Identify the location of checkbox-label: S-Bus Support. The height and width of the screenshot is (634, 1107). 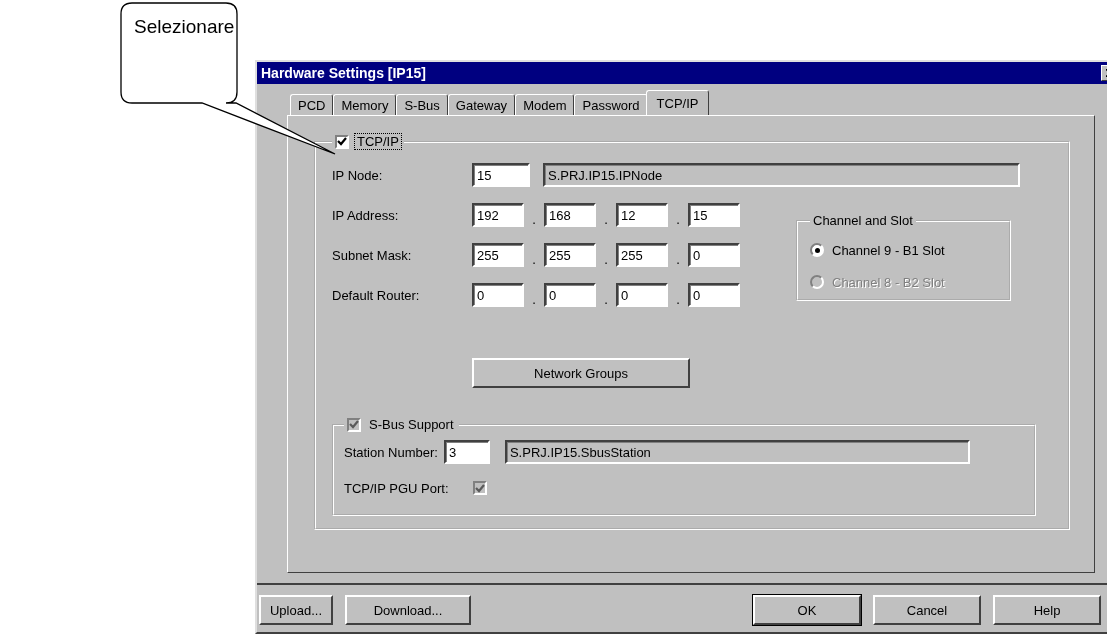
(411, 424).